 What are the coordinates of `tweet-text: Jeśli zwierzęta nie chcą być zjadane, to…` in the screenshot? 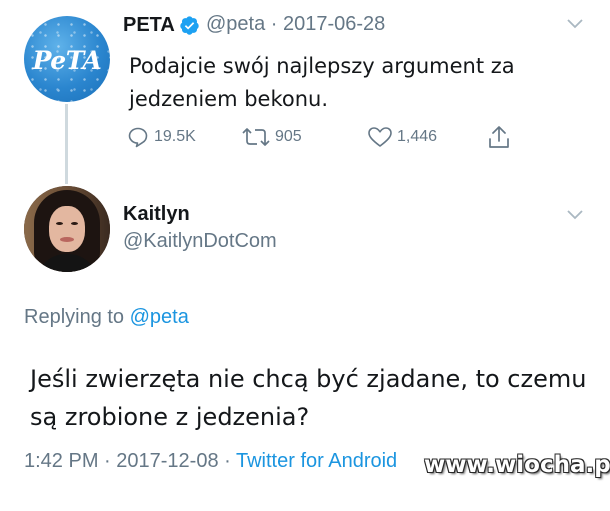 It's located at (308, 398).